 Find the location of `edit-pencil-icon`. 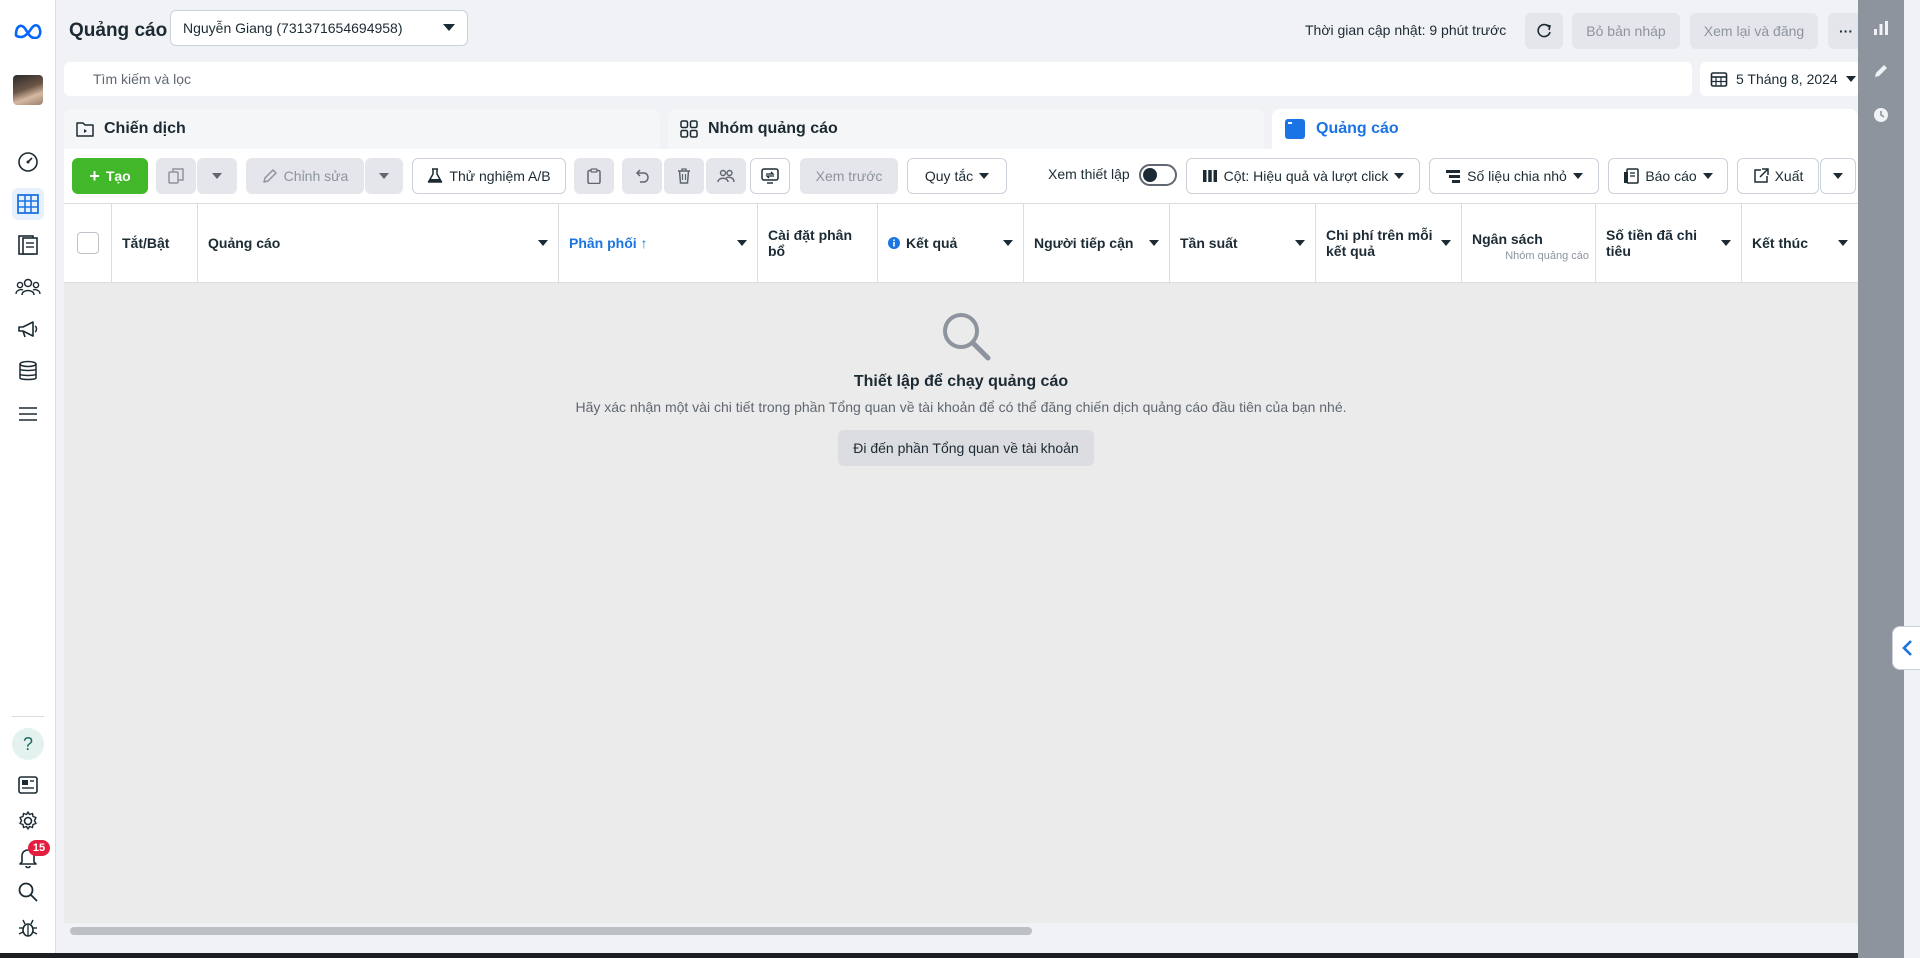

edit-pencil-icon is located at coordinates (1881, 71).